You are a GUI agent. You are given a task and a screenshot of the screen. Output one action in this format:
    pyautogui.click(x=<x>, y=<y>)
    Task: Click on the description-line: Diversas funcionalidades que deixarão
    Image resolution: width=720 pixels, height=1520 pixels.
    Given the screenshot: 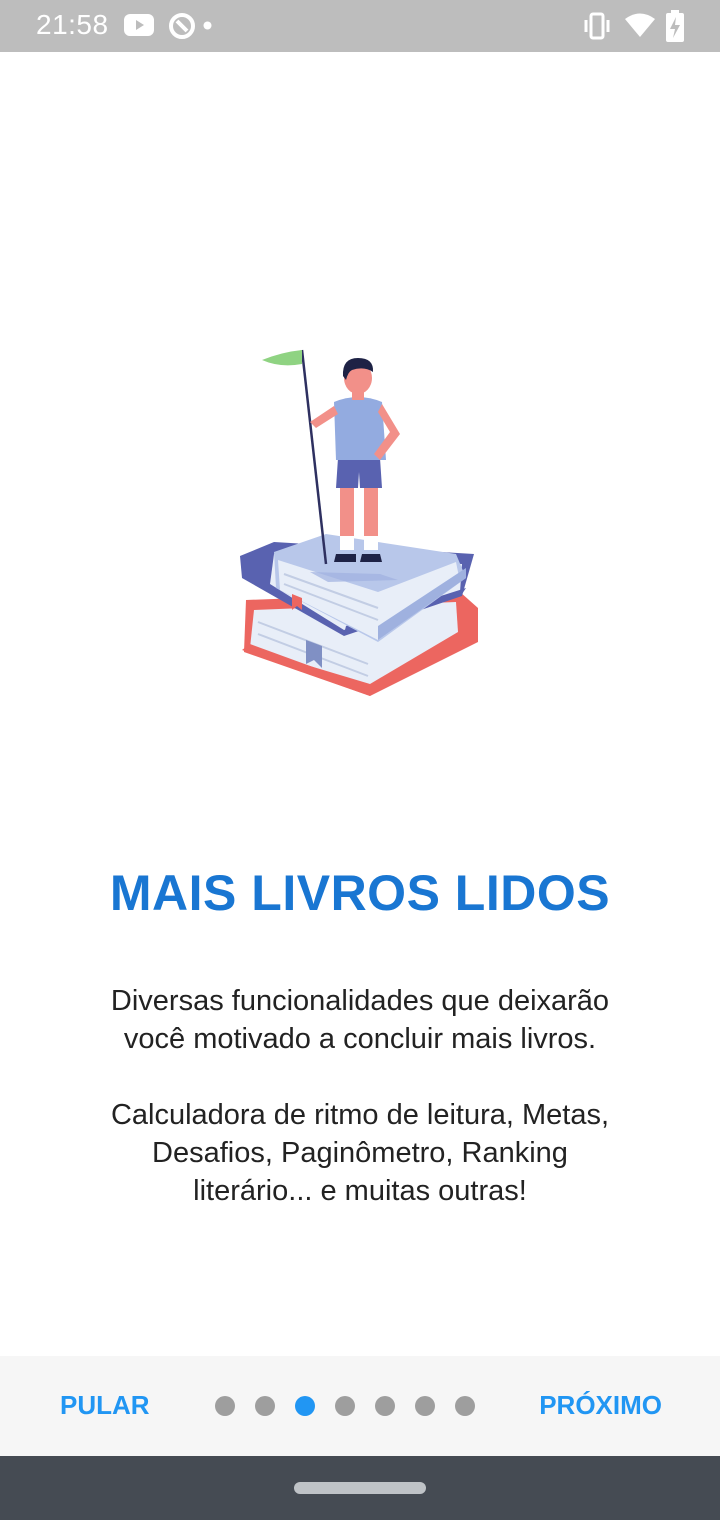 What is the action you would take?
    pyautogui.click(x=360, y=1001)
    